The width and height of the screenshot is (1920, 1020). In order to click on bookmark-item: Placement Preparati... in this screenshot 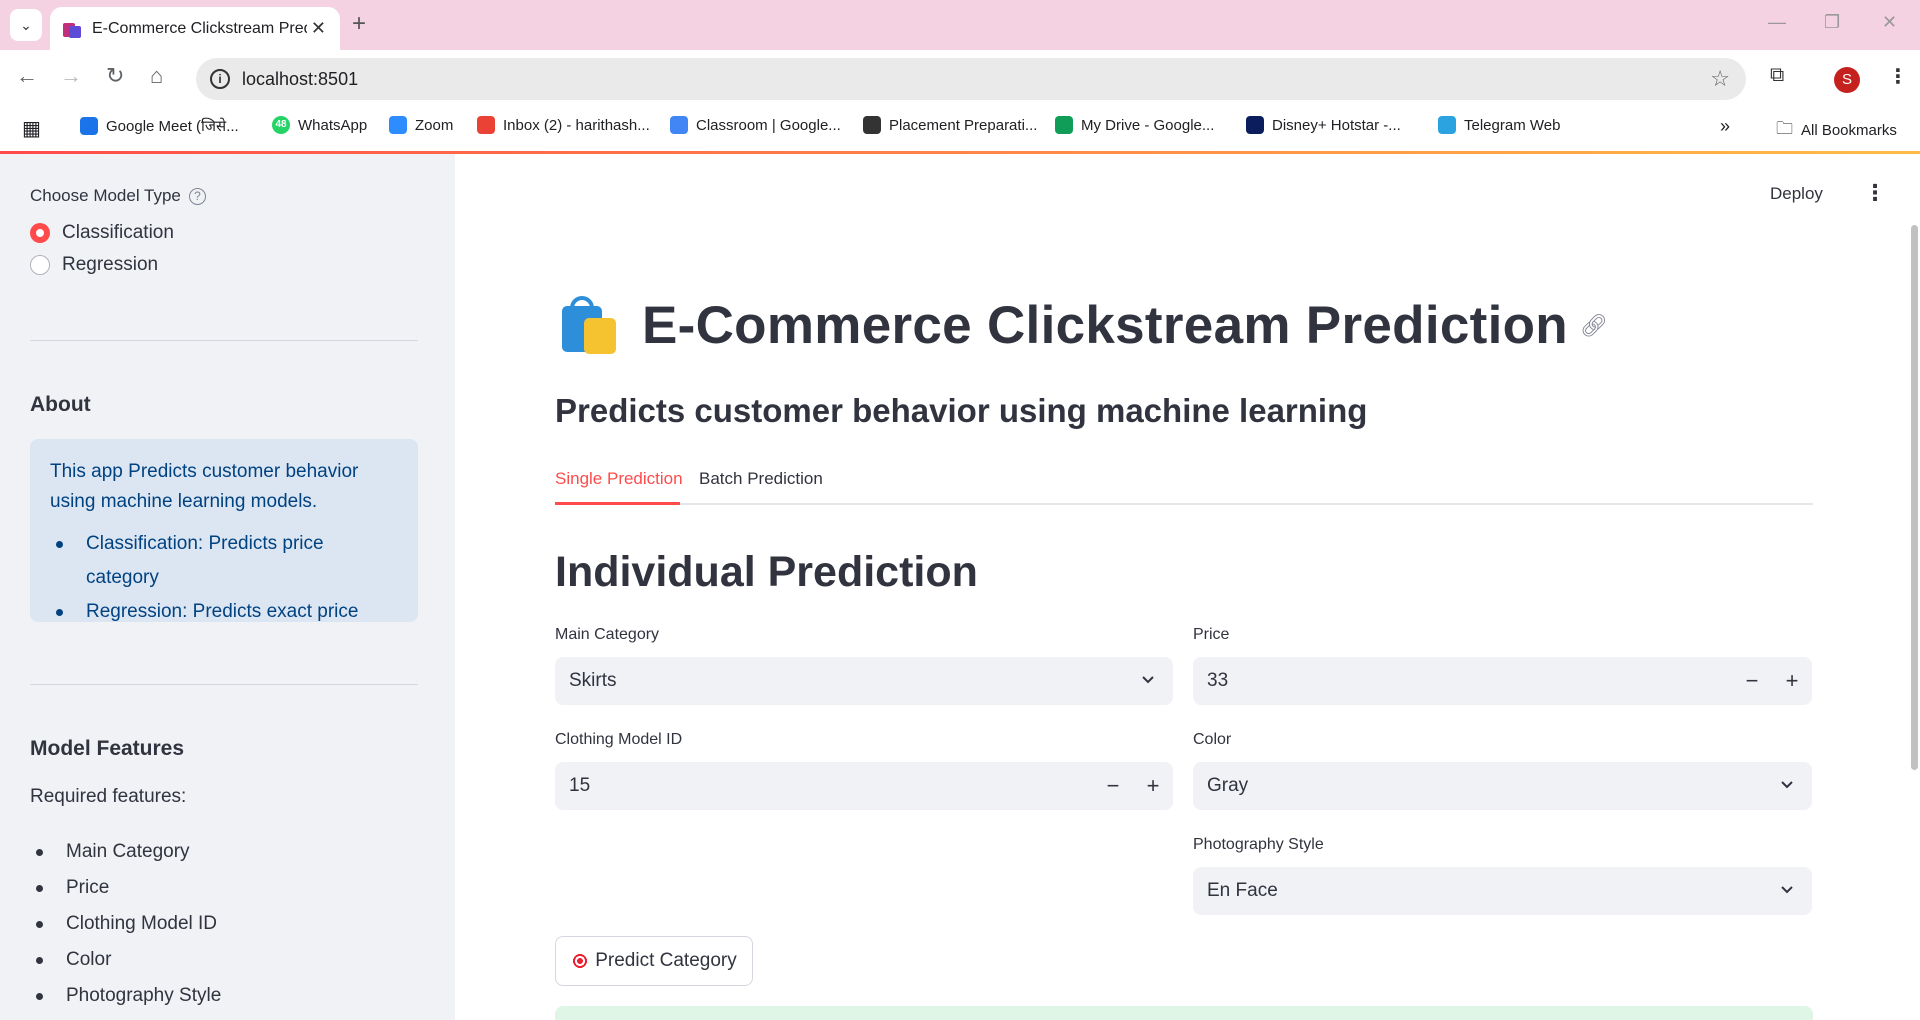, I will do `click(950, 125)`.